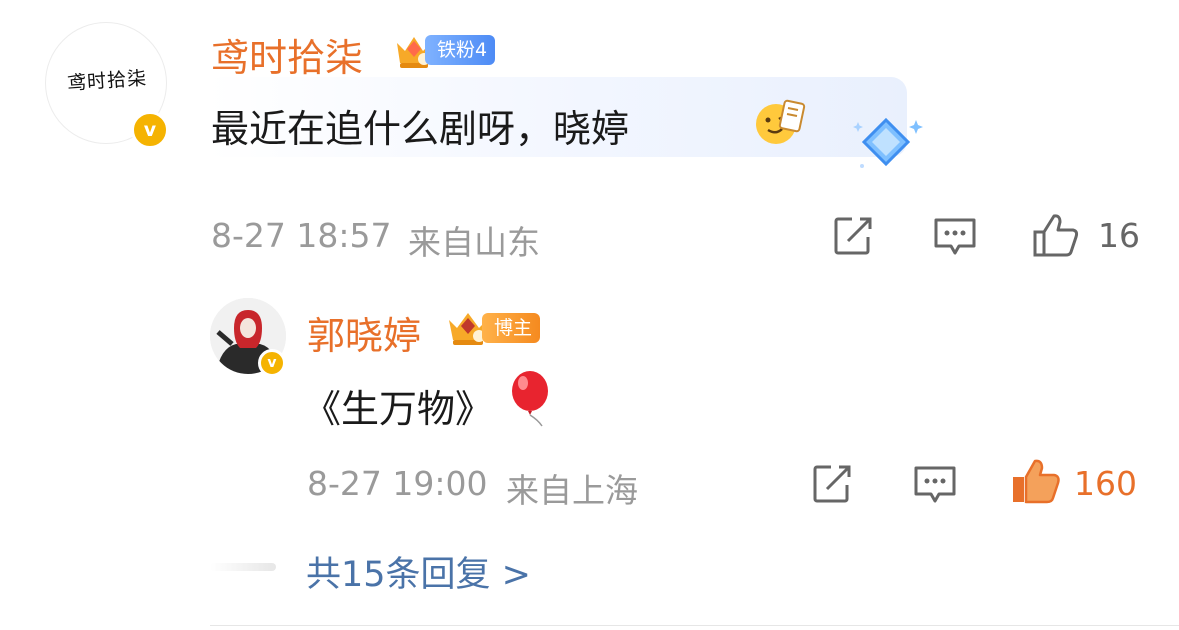  What do you see at coordinates (420, 129) in the screenshot?
I see `comment-text: 最近在追什么剧呀，晓婷` at bounding box center [420, 129].